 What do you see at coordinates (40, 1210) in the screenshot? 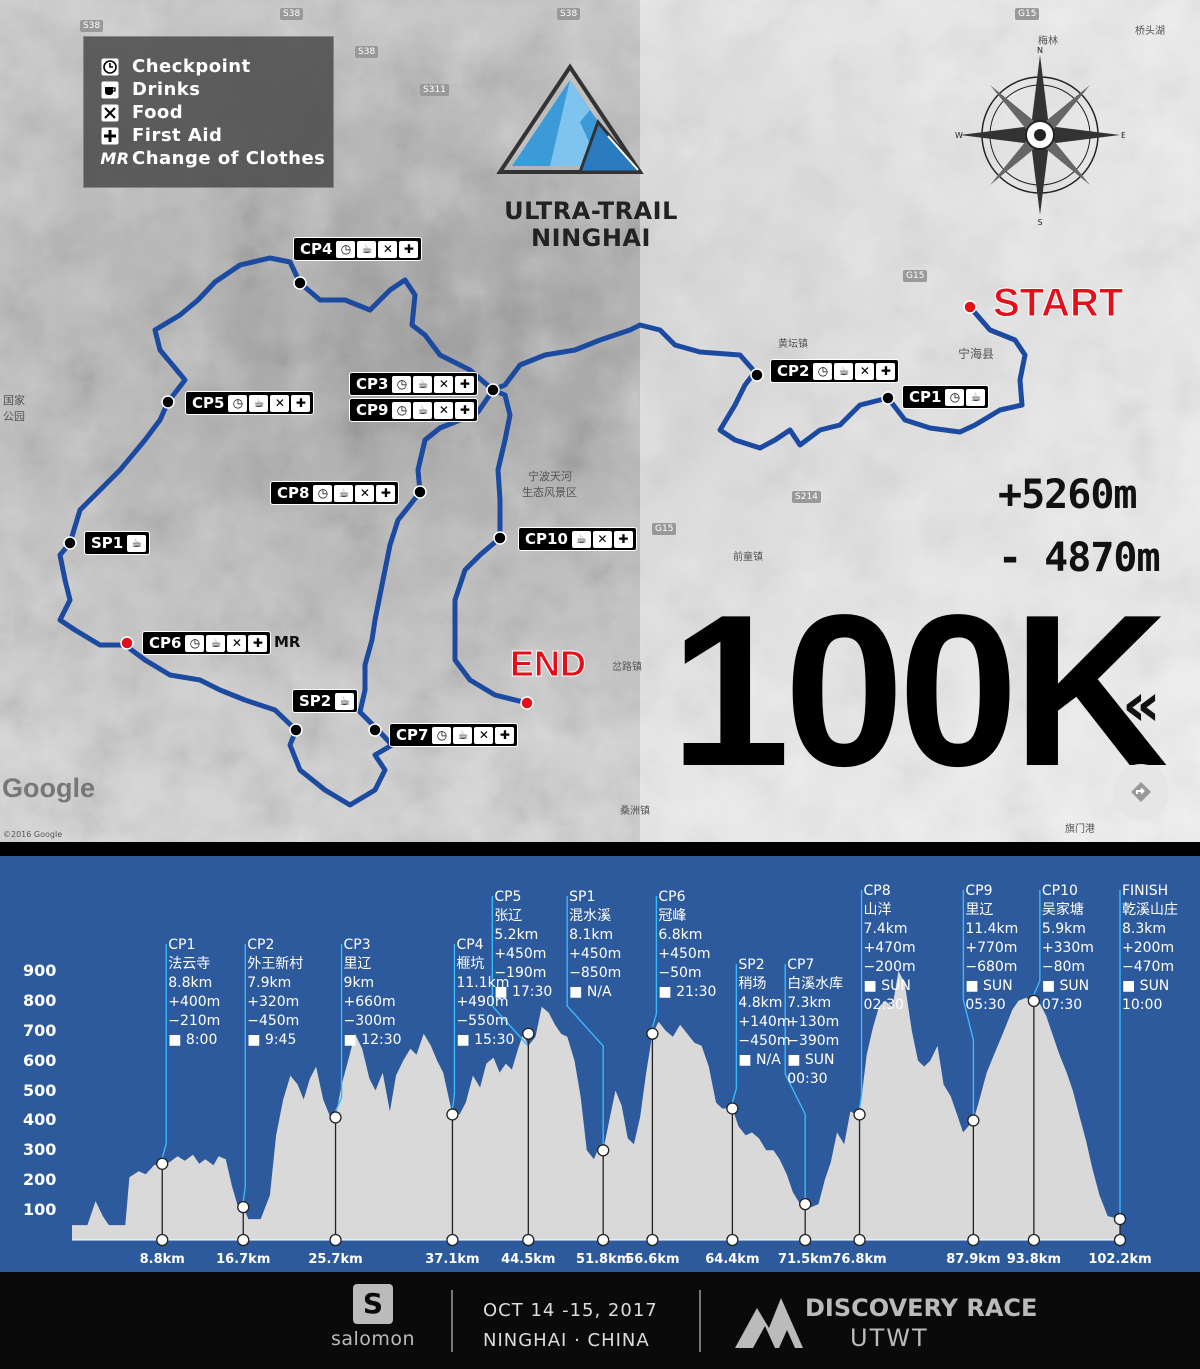
I see `y-tick-label: 100` at bounding box center [40, 1210].